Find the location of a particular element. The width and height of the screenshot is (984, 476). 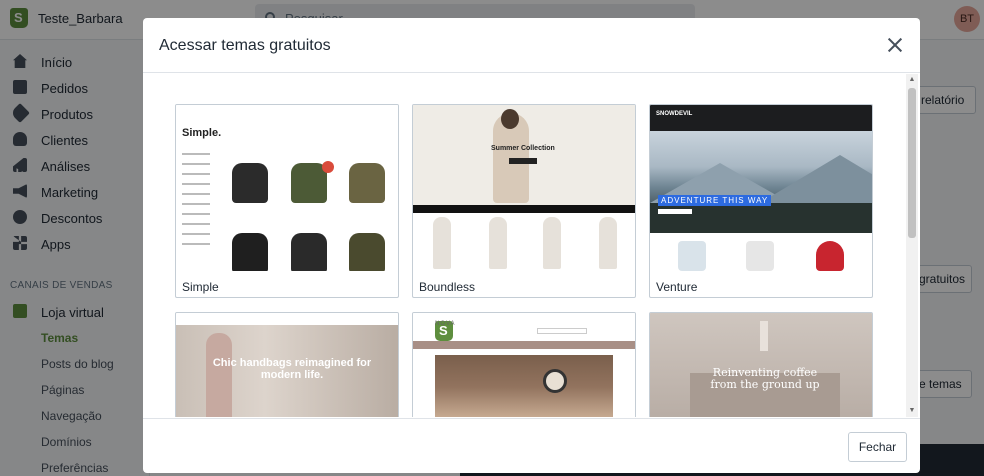

preview-menu is located at coordinates (200, 203).